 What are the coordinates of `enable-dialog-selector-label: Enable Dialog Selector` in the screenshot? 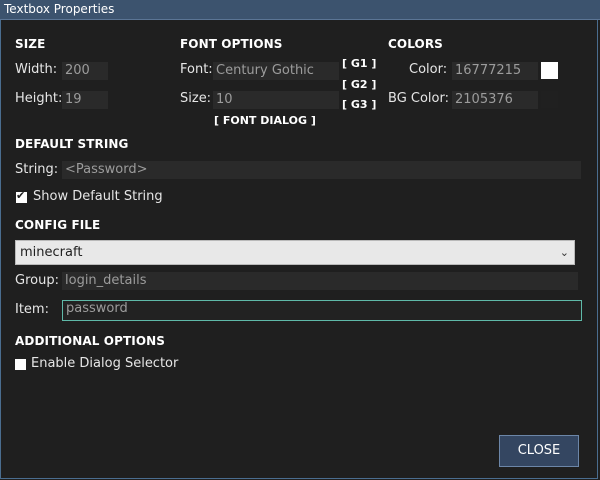 It's located at (105, 363).